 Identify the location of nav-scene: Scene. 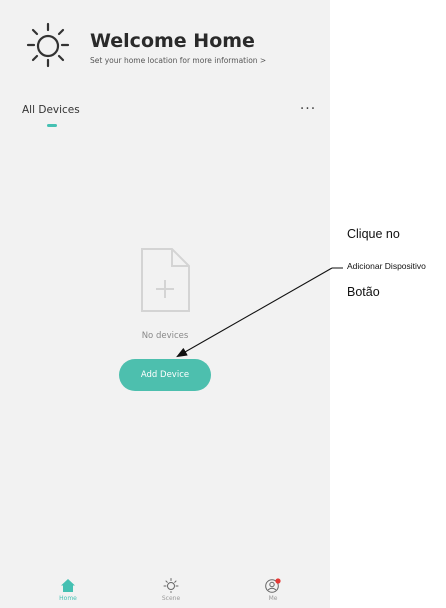
(171, 590).